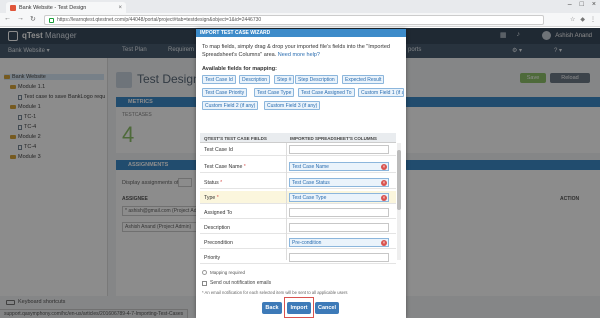 The width and height of the screenshot is (600, 318). What do you see at coordinates (333, 138) in the screenshot?
I see `imported-columns-header: IMPORTED SPREADSHEET'S COLUMNS` at bounding box center [333, 138].